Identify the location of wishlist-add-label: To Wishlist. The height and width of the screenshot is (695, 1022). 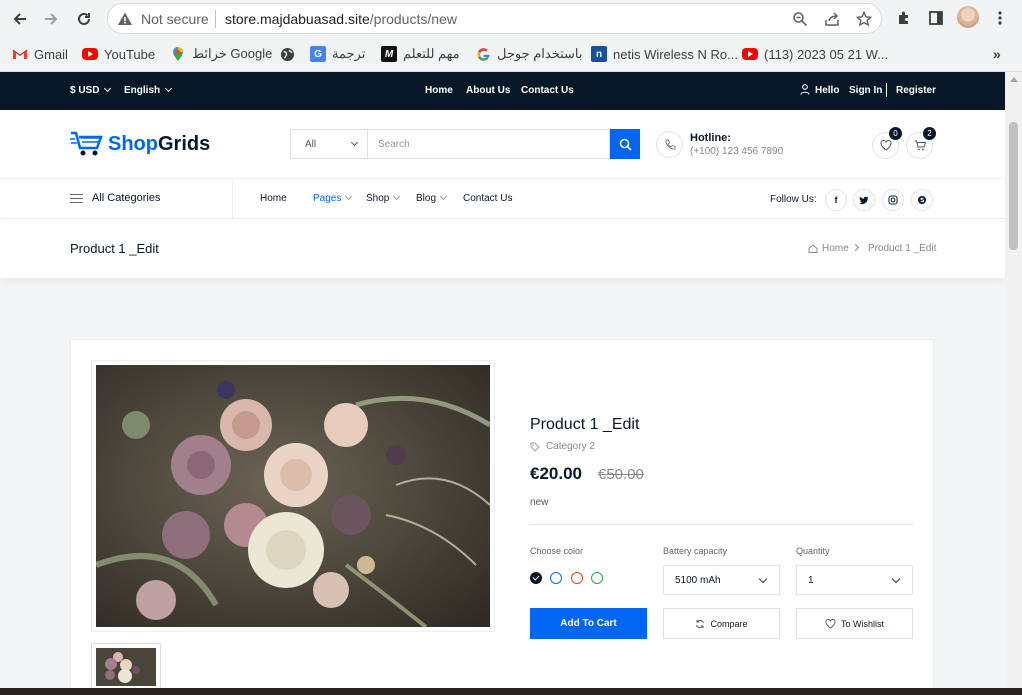
(862, 623).